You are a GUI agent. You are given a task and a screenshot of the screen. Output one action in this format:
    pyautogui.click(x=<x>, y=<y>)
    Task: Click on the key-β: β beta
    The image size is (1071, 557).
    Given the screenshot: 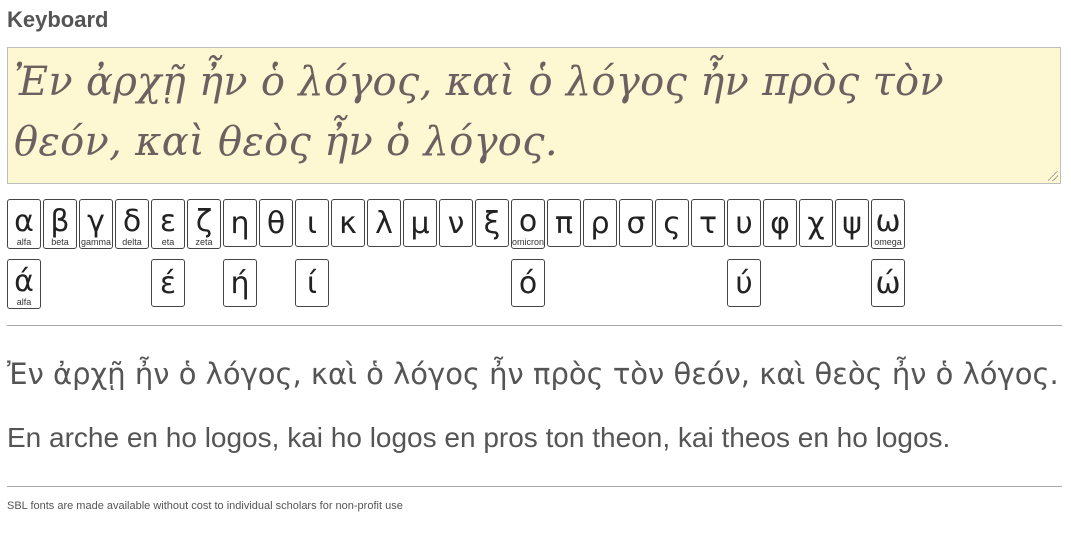 What is the action you would take?
    pyautogui.click(x=60, y=224)
    